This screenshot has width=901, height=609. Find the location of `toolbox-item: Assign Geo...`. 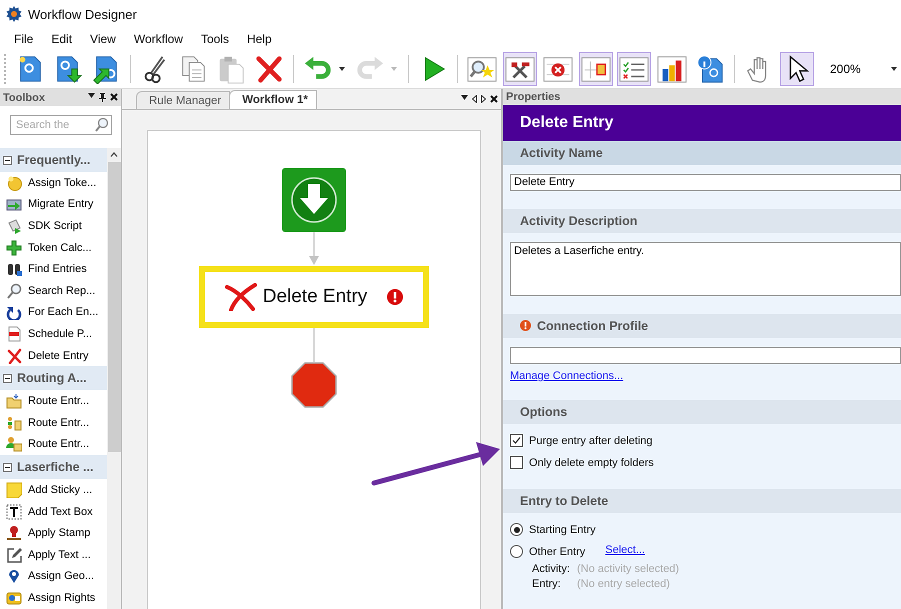

toolbox-item: Assign Geo... is located at coordinates (53, 577).